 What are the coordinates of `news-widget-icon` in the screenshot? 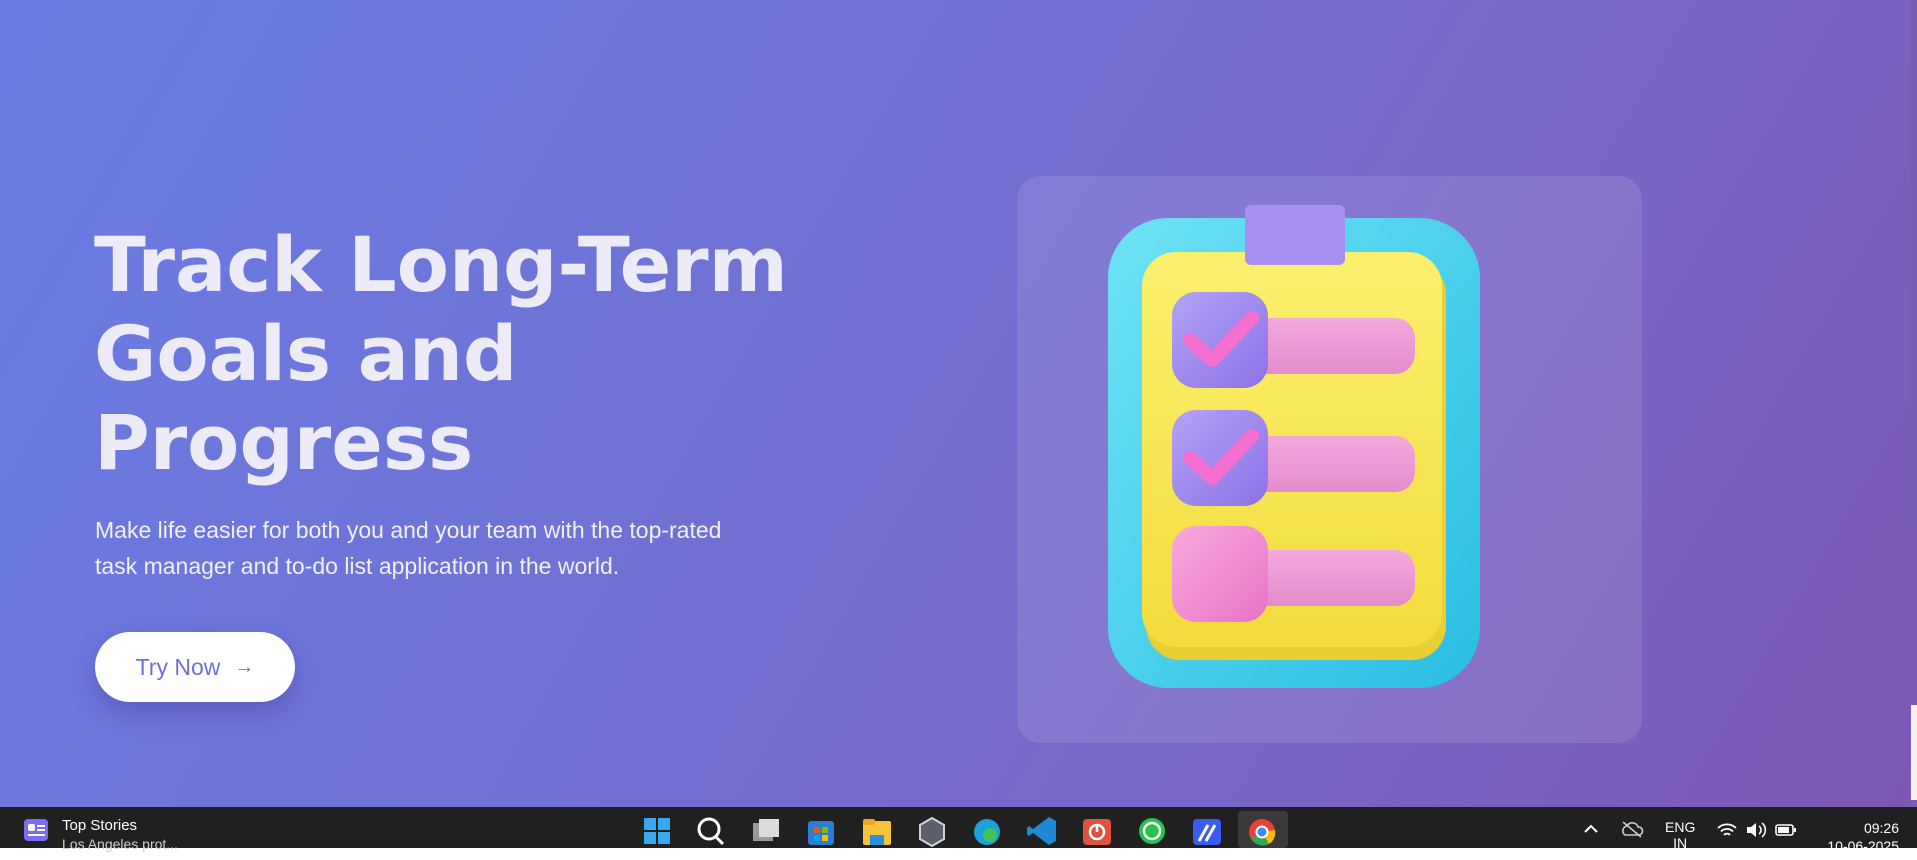 It's located at (36, 830).